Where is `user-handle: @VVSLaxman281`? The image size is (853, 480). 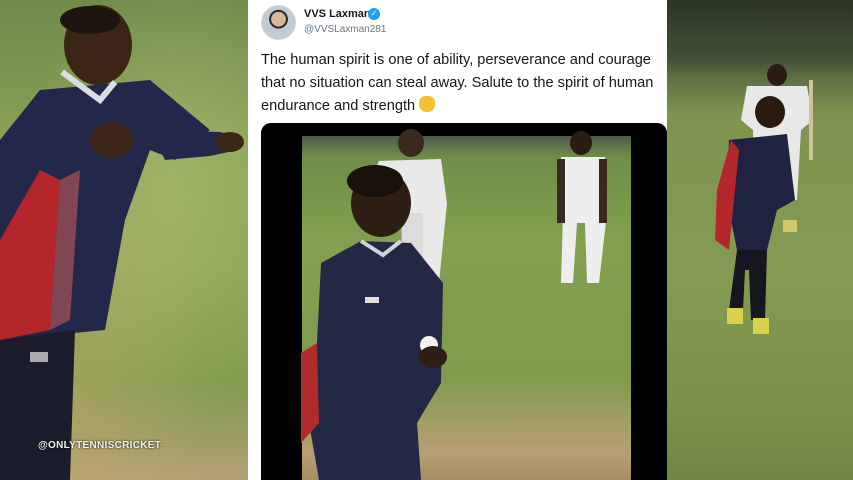 user-handle: @VVSLaxman281 is located at coordinates (345, 29).